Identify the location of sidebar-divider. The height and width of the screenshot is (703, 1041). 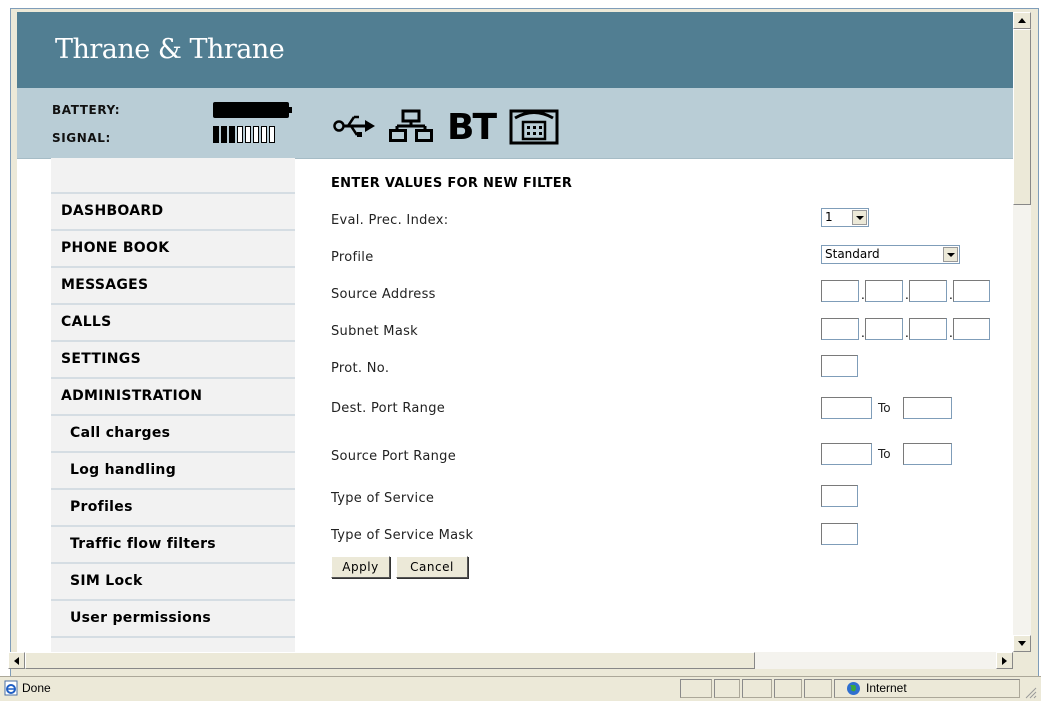
(173, 644).